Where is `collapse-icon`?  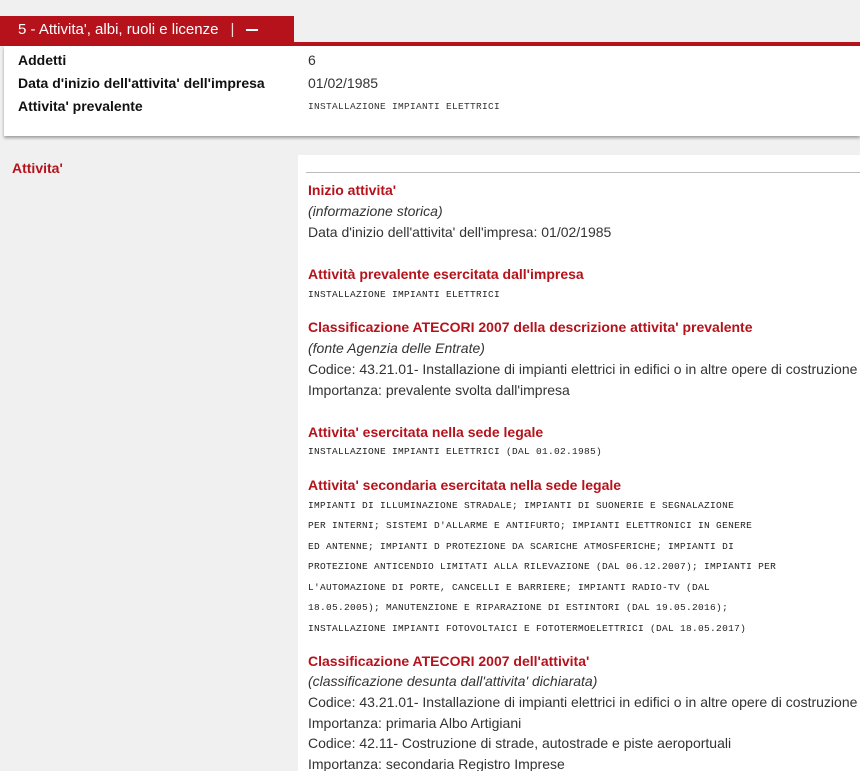 collapse-icon is located at coordinates (252, 30).